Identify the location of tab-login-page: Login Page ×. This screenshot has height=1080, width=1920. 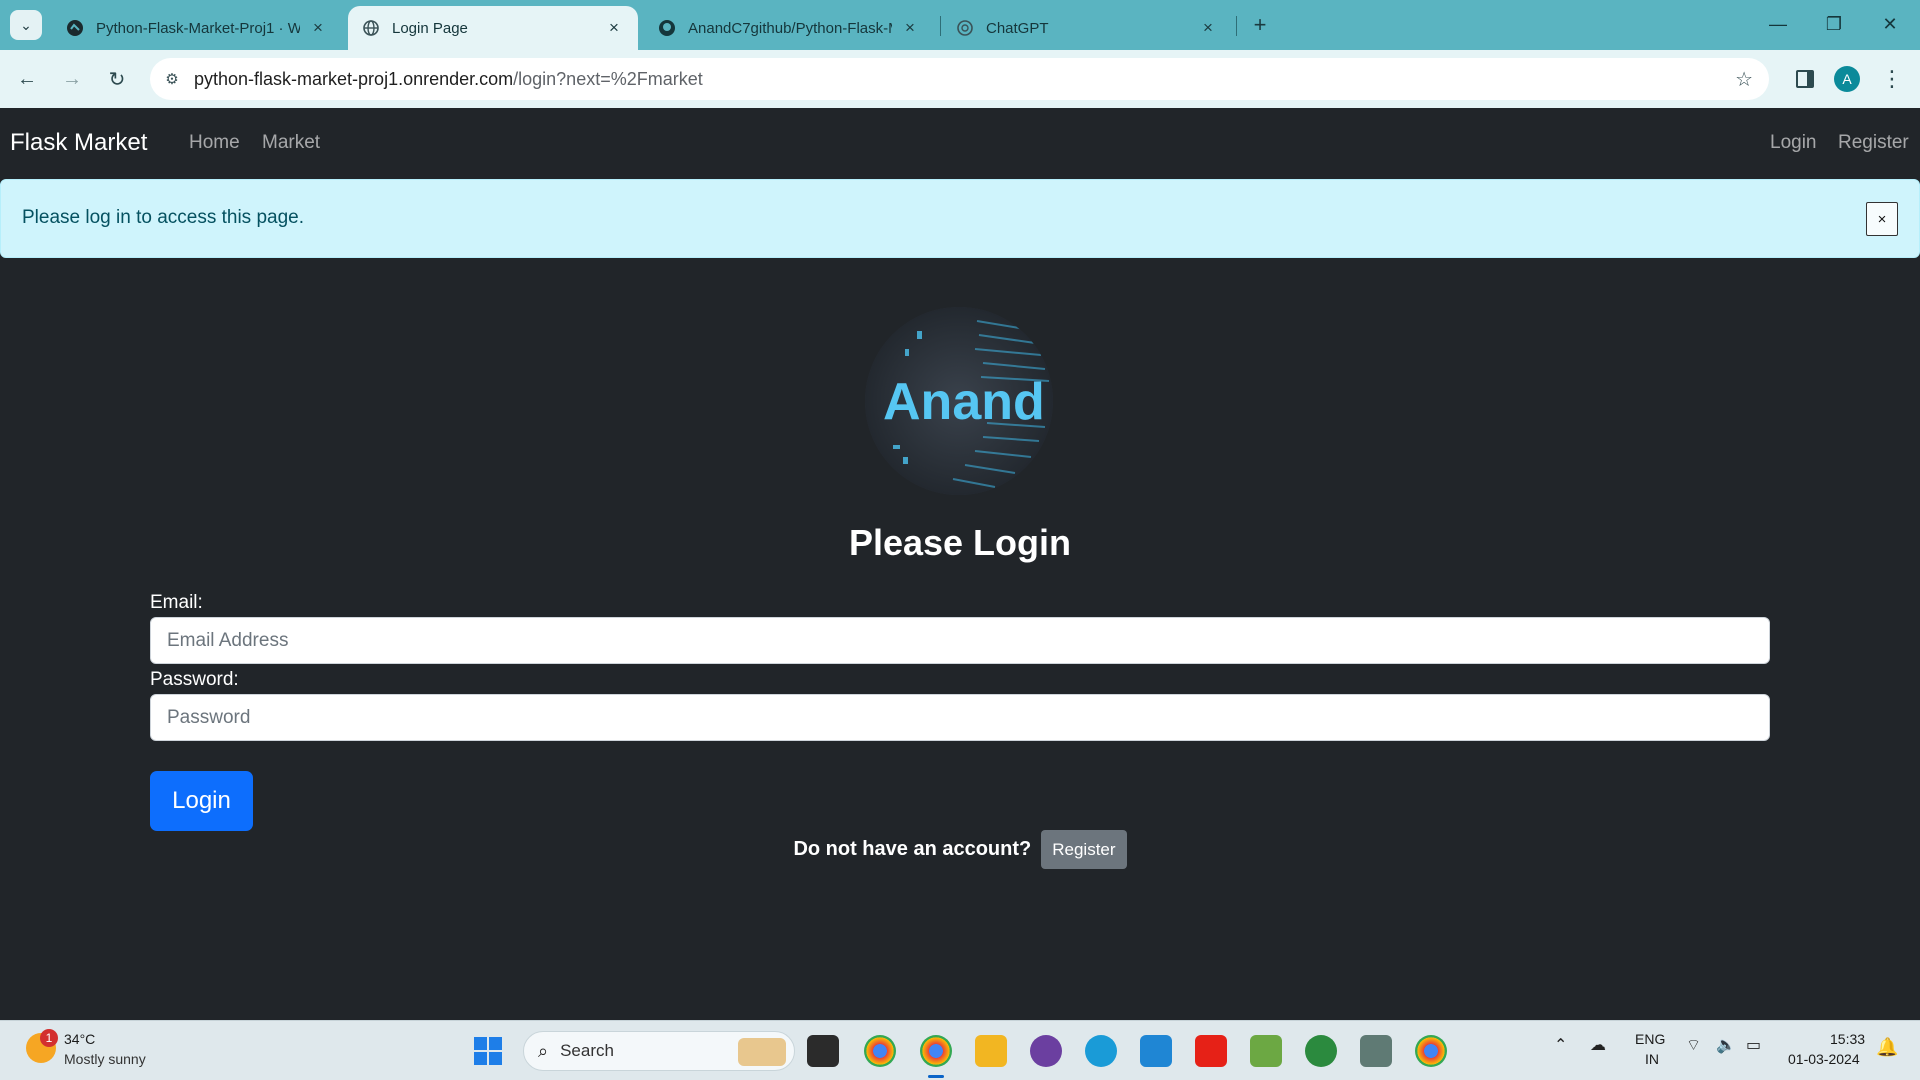
(493, 28).